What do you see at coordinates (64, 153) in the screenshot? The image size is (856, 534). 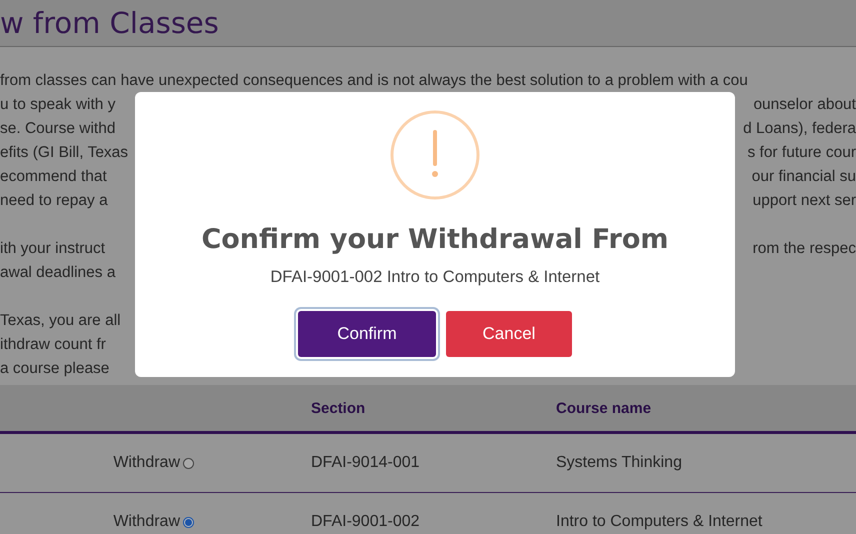 I see `paragraph-text: efits (GI Bill, Texas` at bounding box center [64, 153].